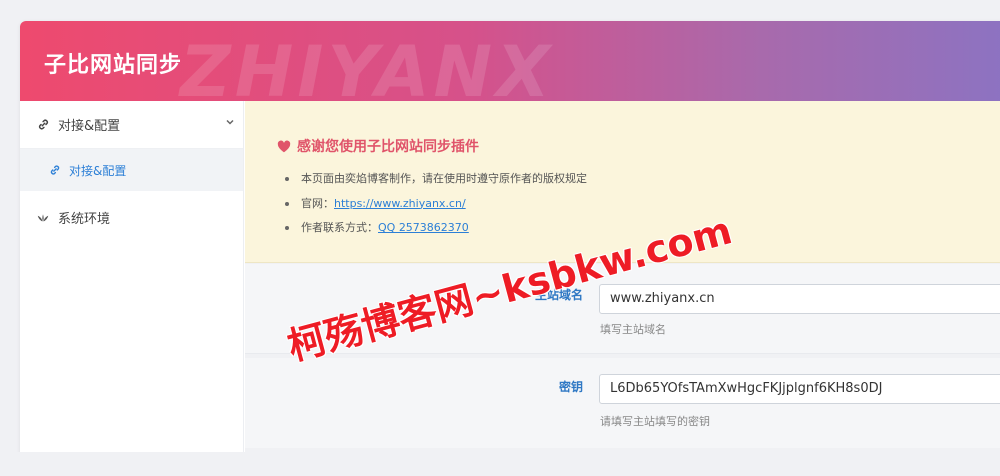 Image resolution: width=1000 pixels, height=476 pixels. I want to click on chevron-down-icon, so click(230, 123).